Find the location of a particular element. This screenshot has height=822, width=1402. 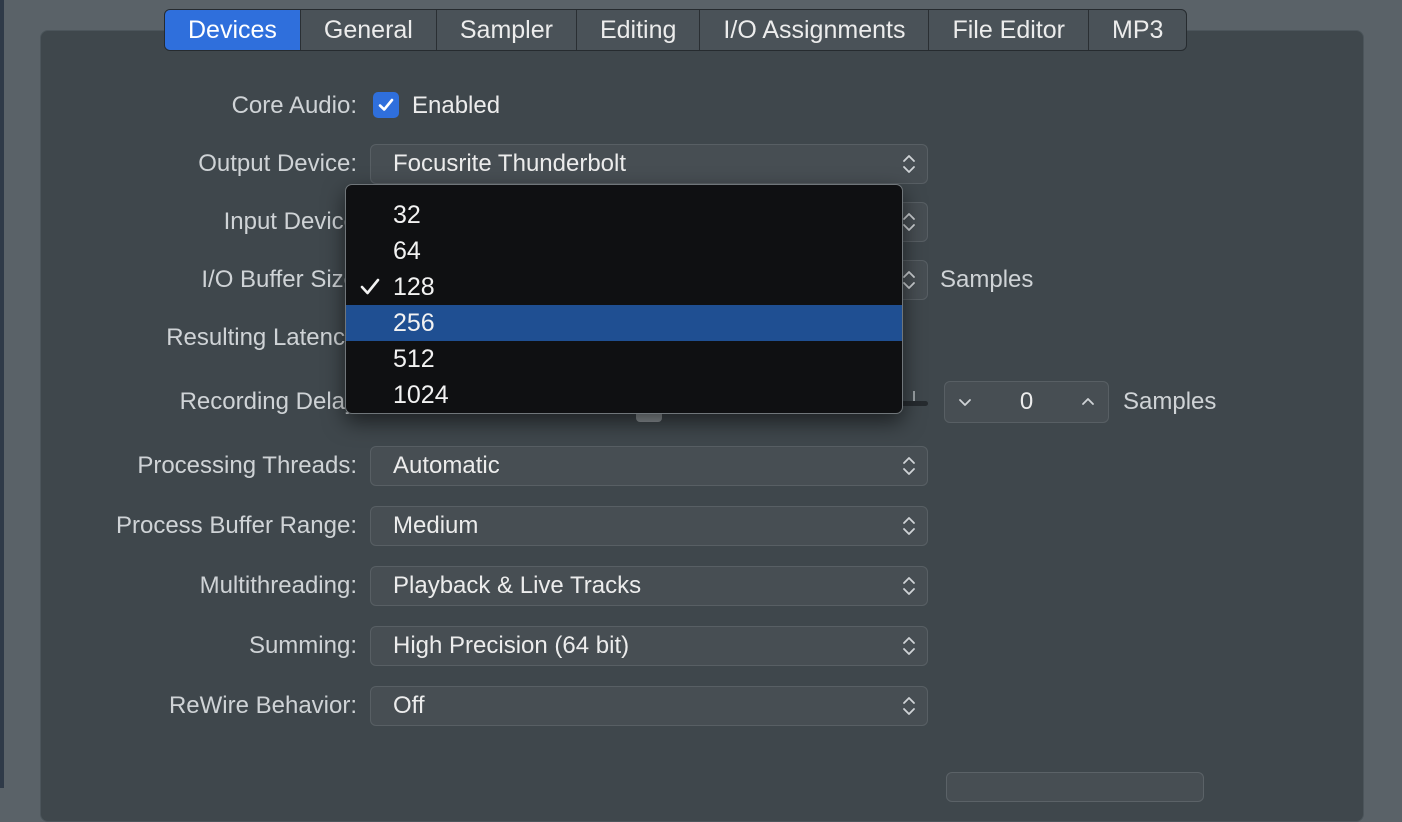

output-device-label: Output Device: is located at coordinates (277, 163).